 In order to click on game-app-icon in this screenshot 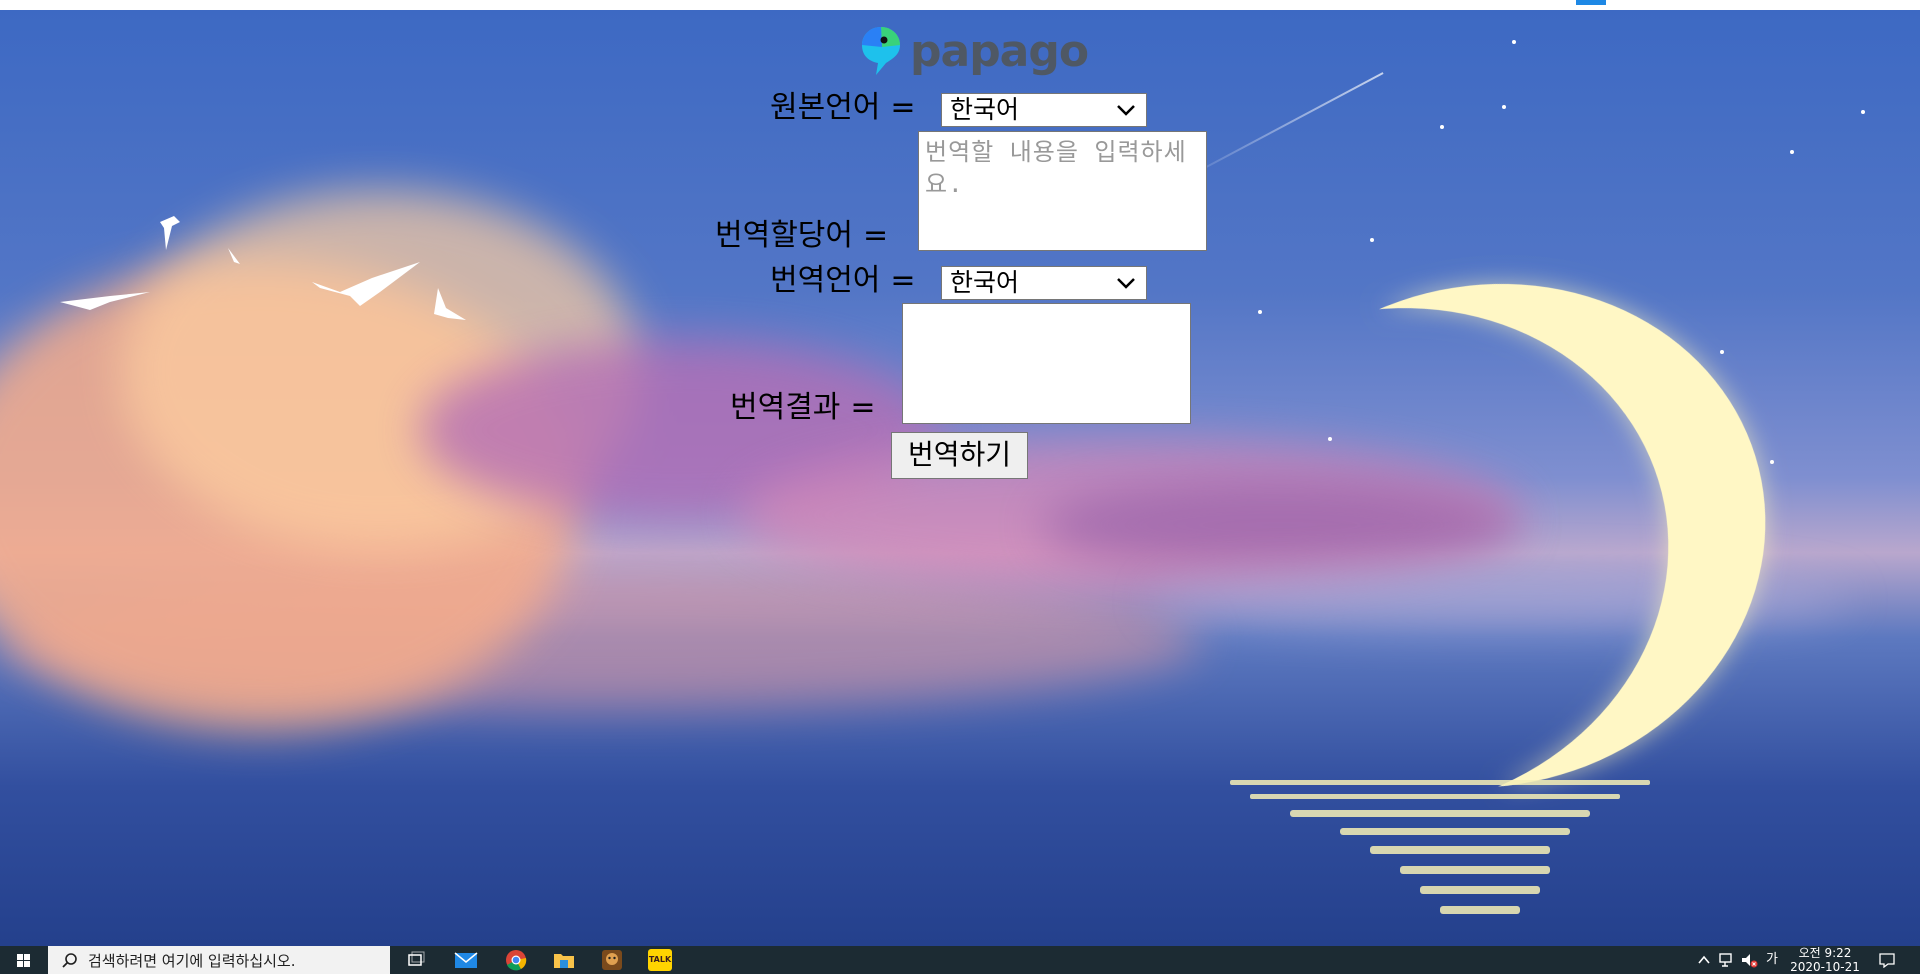, I will do `click(612, 960)`.